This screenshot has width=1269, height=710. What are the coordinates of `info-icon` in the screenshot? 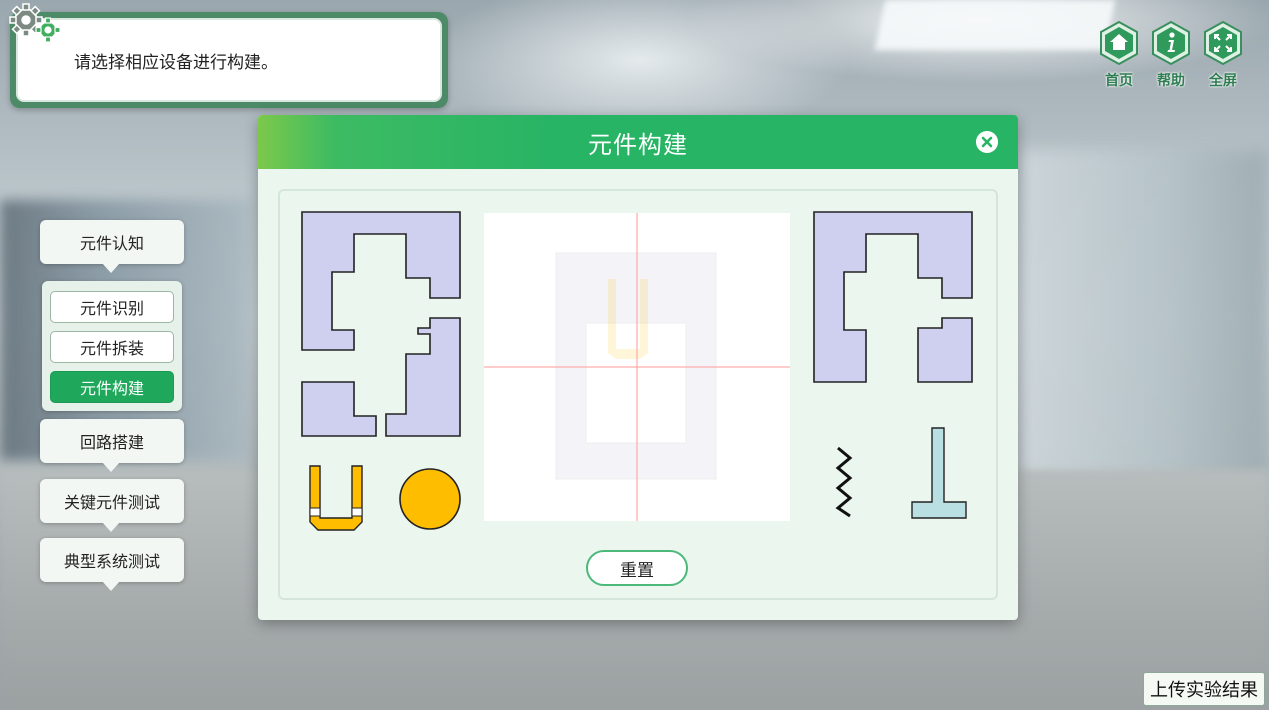 It's located at (1171, 43).